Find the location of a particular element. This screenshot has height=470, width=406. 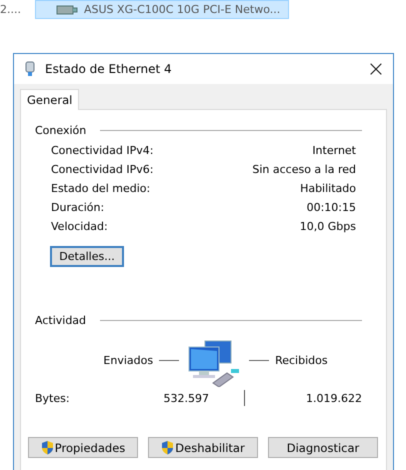

tab: General is located at coordinates (50, 99).